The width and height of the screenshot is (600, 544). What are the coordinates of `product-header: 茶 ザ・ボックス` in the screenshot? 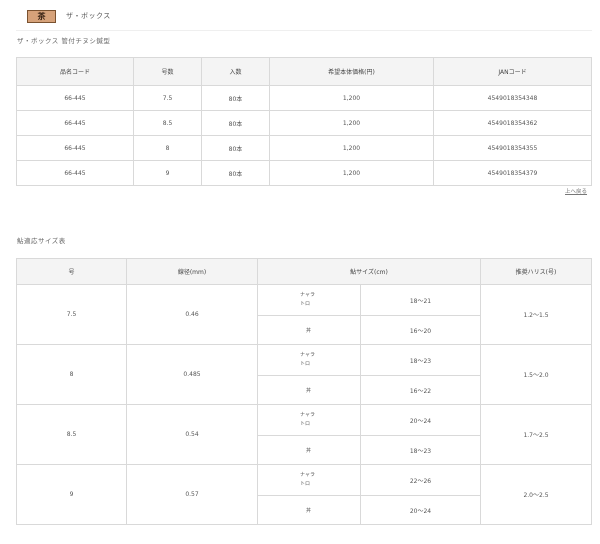 It's located at (69, 16).